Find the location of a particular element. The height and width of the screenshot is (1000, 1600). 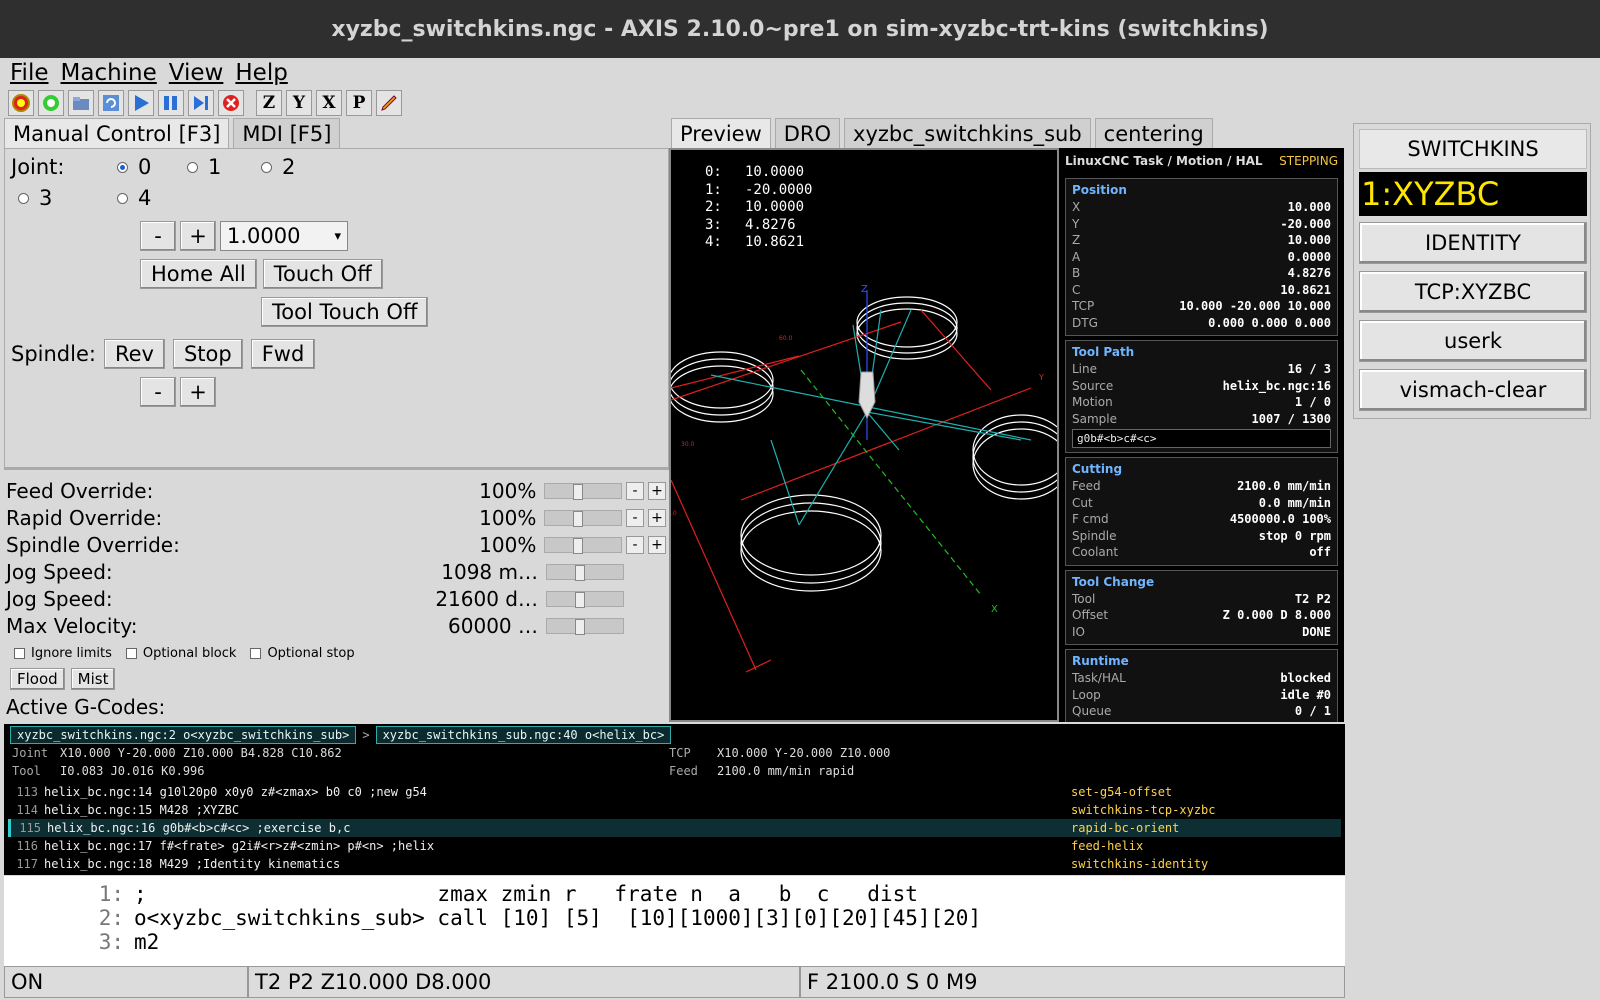

switchkins-title: SWITCHKINS is located at coordinates (1473, 149).